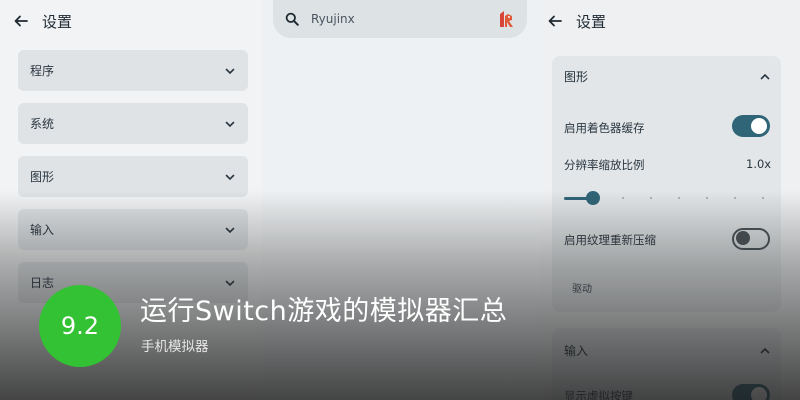  I want to click on search-bar: Ryujinx, so click(400, 19).